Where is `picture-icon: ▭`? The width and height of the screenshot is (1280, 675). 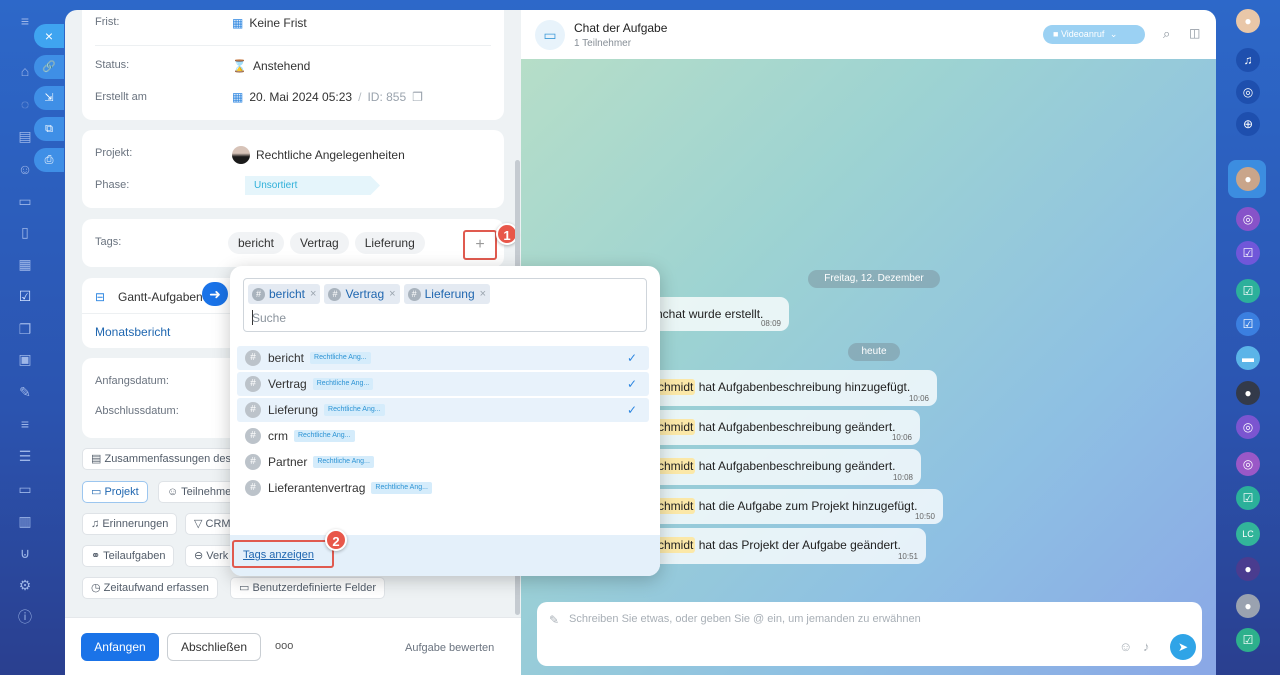
picture-icon: ▭ is located at coordinates (25, 489).